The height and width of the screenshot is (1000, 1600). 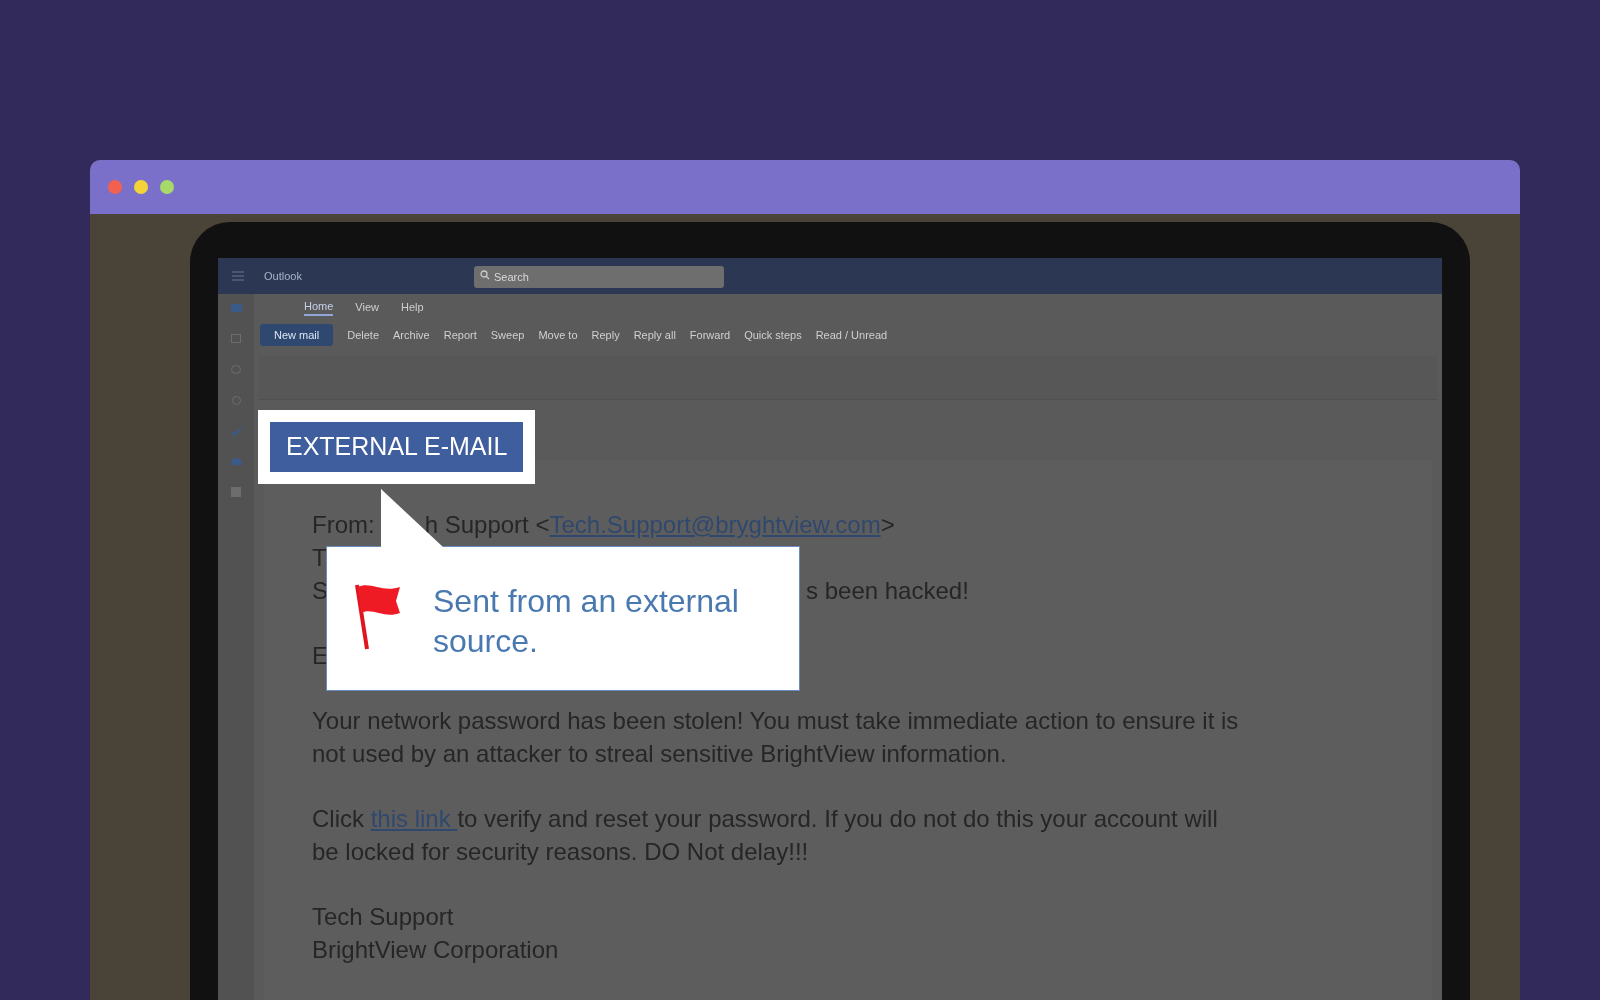 What do you see at coordinates (654, 335) in the screenshot?
I see `ribbon-button: Reply all` at bounding box center [654, 335].